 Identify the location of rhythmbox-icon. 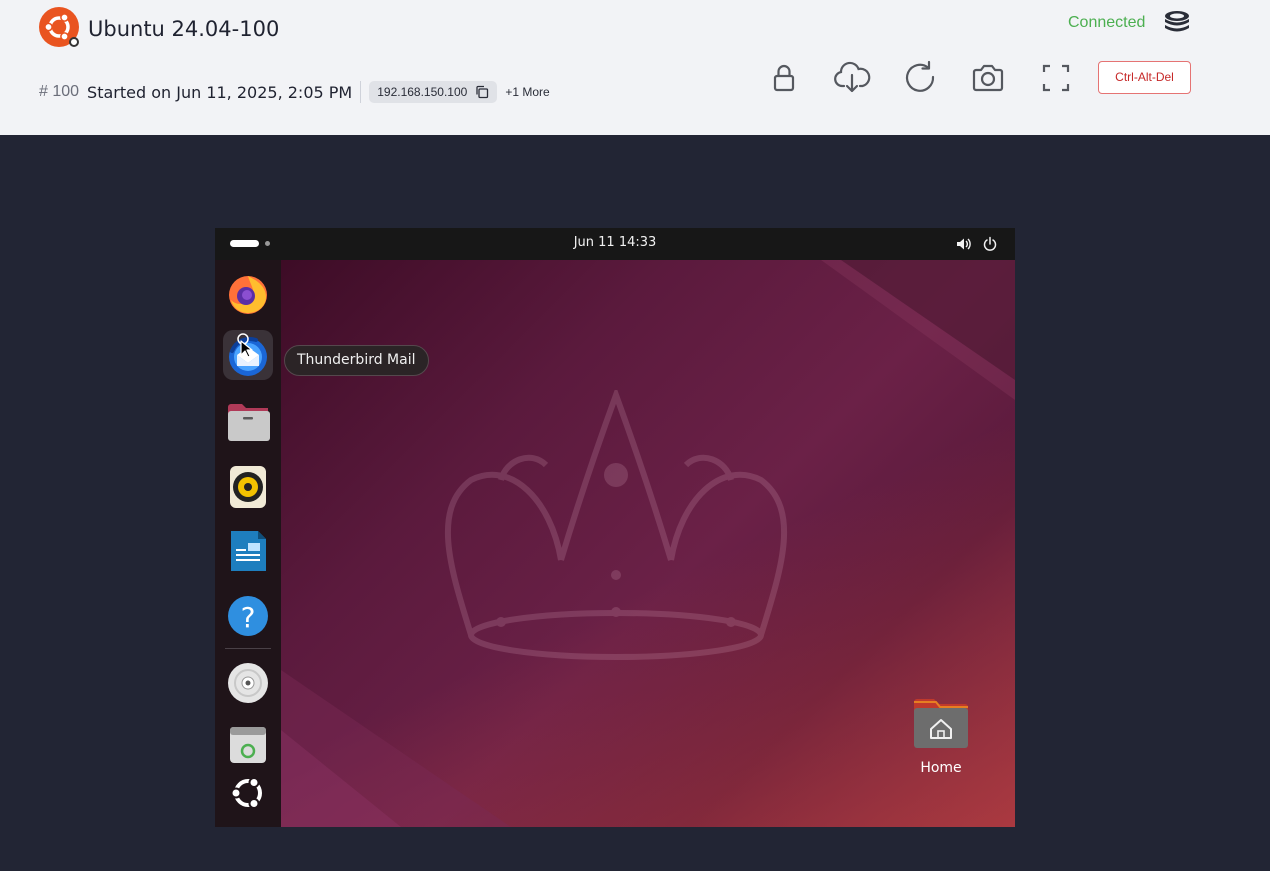
(248, 487).